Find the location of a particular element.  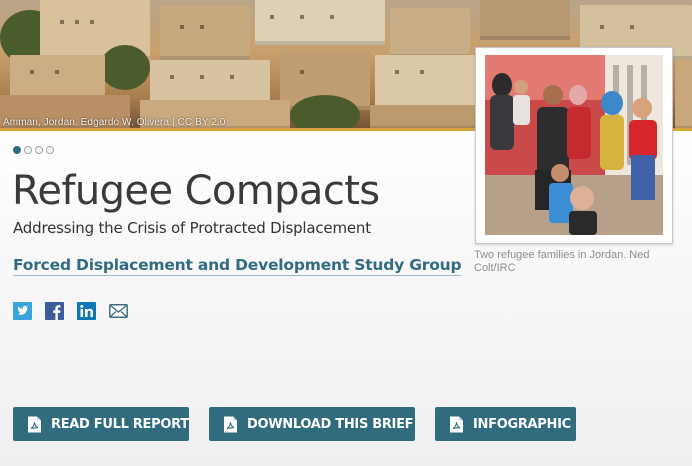

infographic-button: INFOGRAPHIC is located at coordinates (505, 424).